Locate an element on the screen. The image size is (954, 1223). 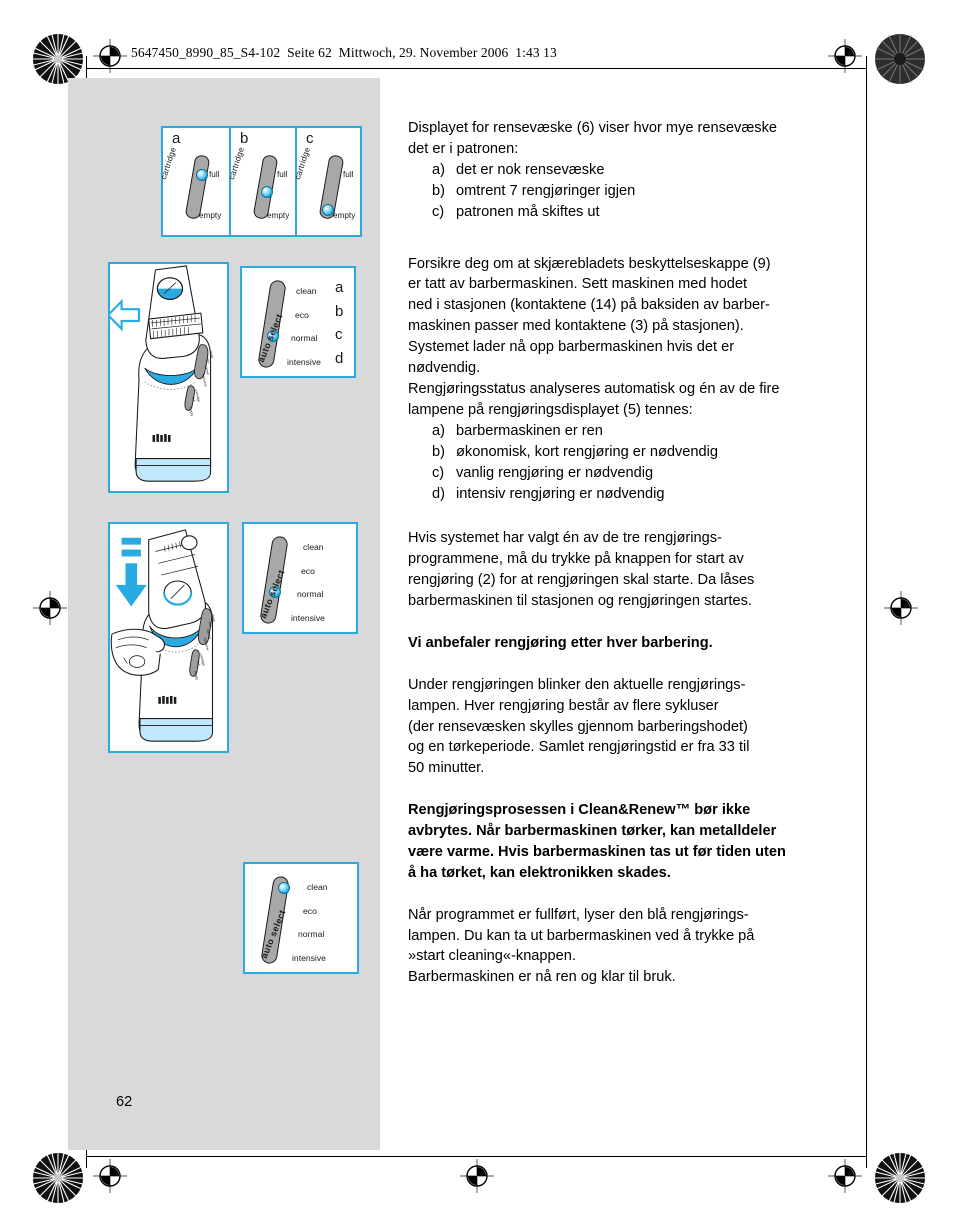
list-marker: a) is located at coordinates (438, 430).